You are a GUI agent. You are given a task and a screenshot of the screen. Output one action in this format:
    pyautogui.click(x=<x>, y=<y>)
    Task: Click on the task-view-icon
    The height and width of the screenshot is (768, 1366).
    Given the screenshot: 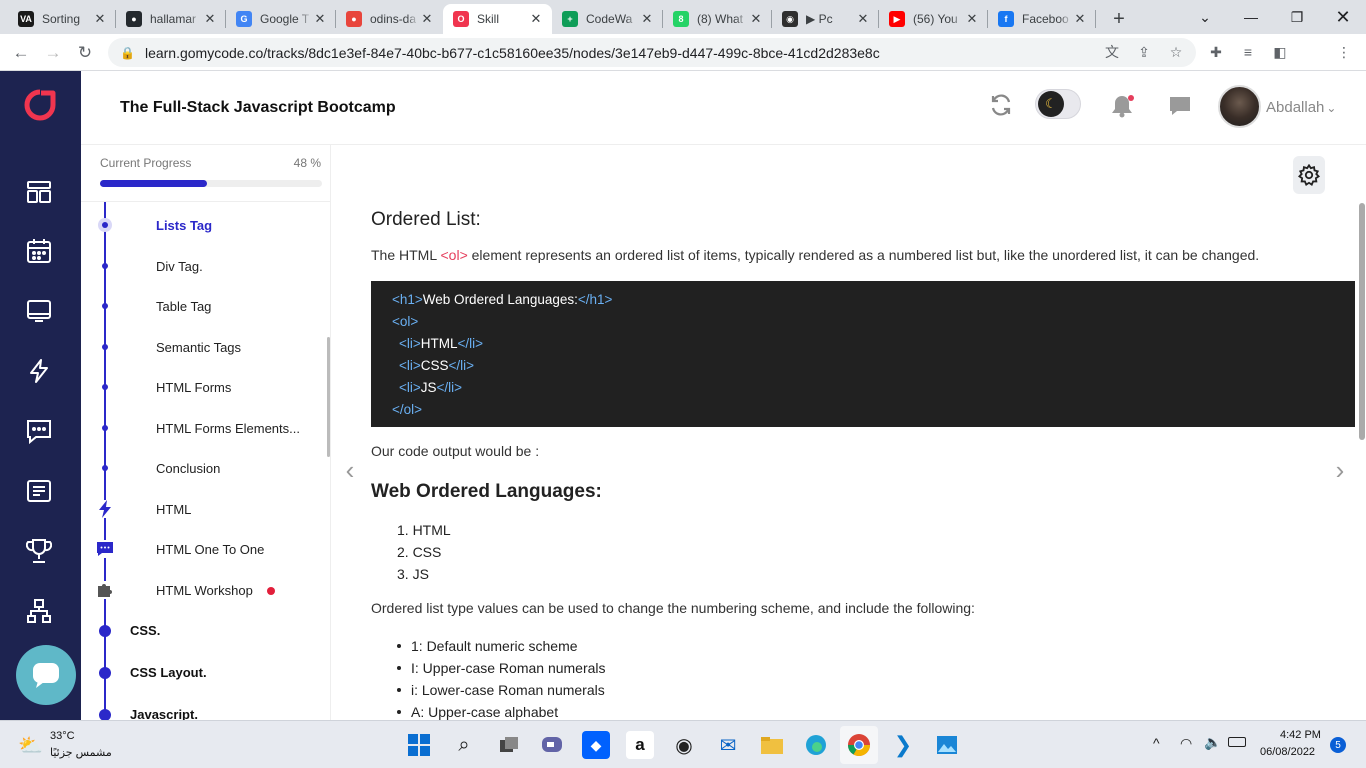 What is the action you would take?
    pyautogui.click(x=509, y=745)
    